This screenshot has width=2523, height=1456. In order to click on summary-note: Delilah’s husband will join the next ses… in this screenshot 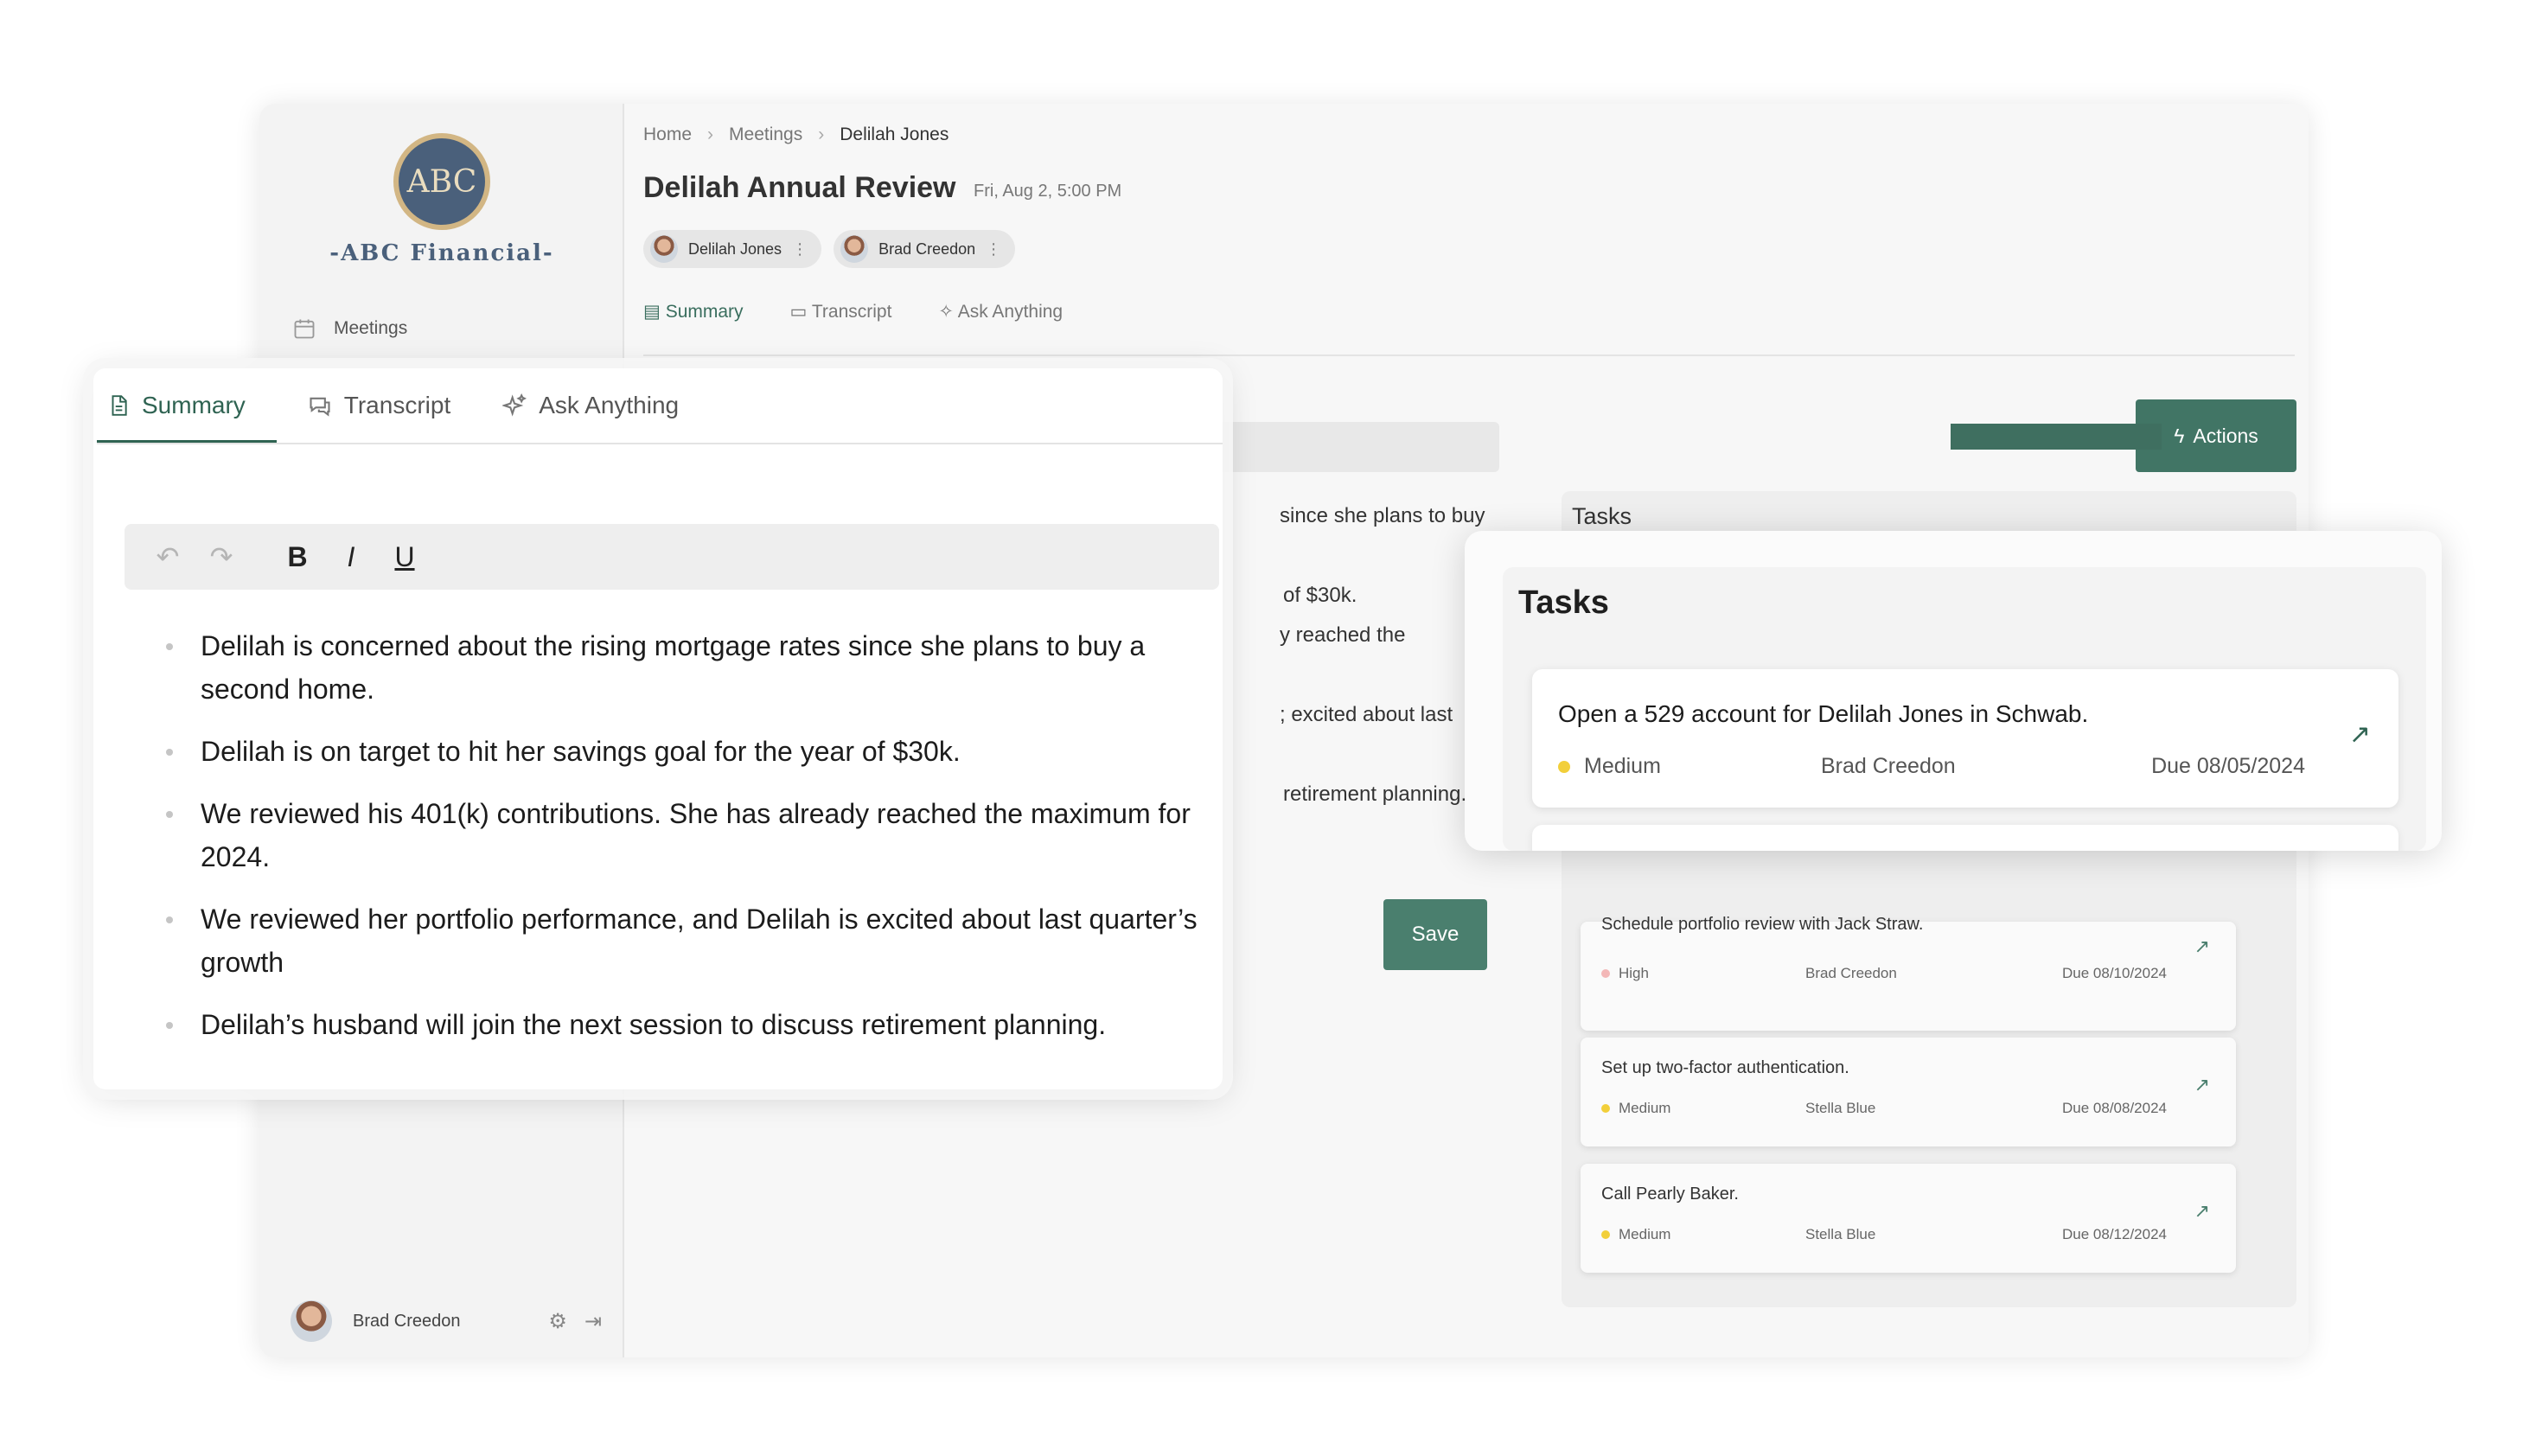, I will do `click(685, 1024)`.